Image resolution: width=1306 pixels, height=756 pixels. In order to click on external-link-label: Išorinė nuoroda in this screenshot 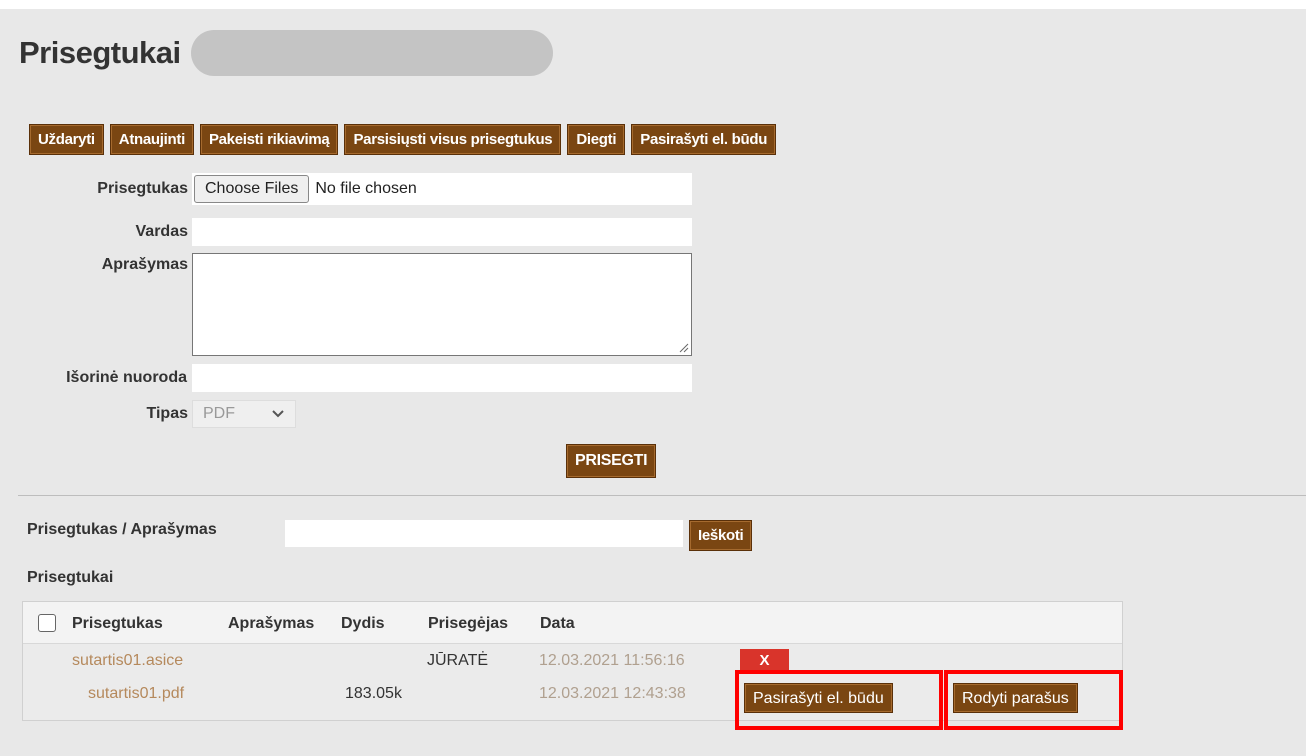, I will do `click(126, 377)`.